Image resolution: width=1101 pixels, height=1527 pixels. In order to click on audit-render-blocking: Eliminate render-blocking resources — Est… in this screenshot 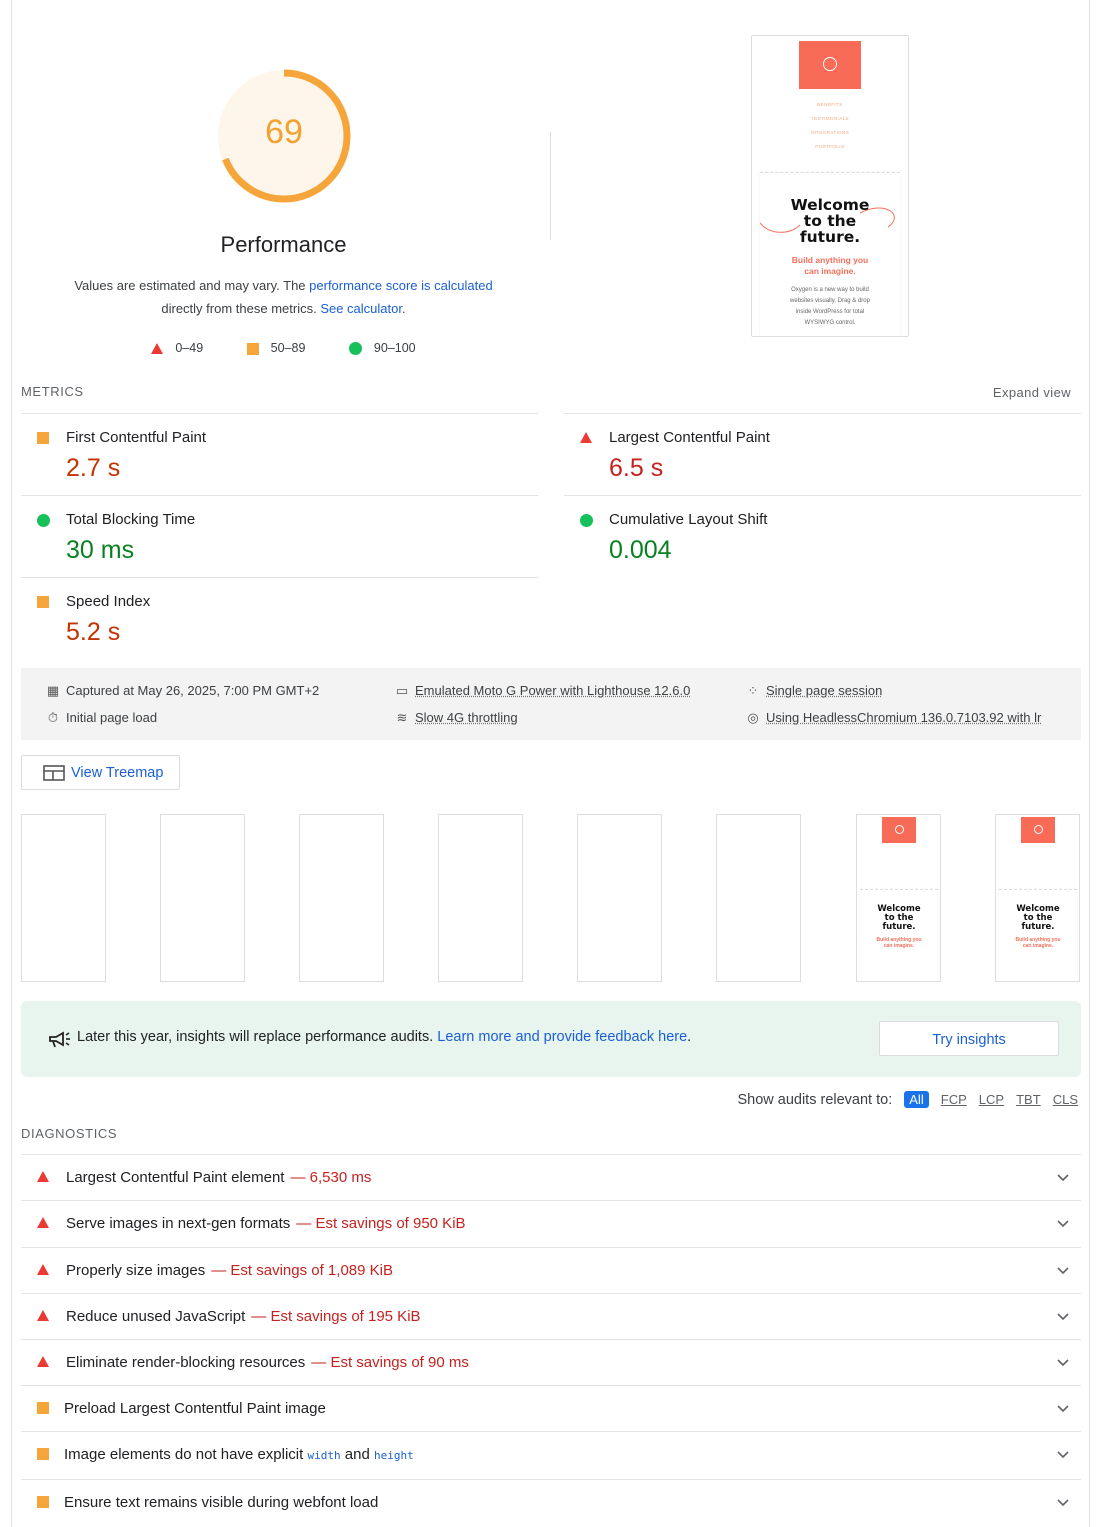, I will do `click(551, 1362)`.